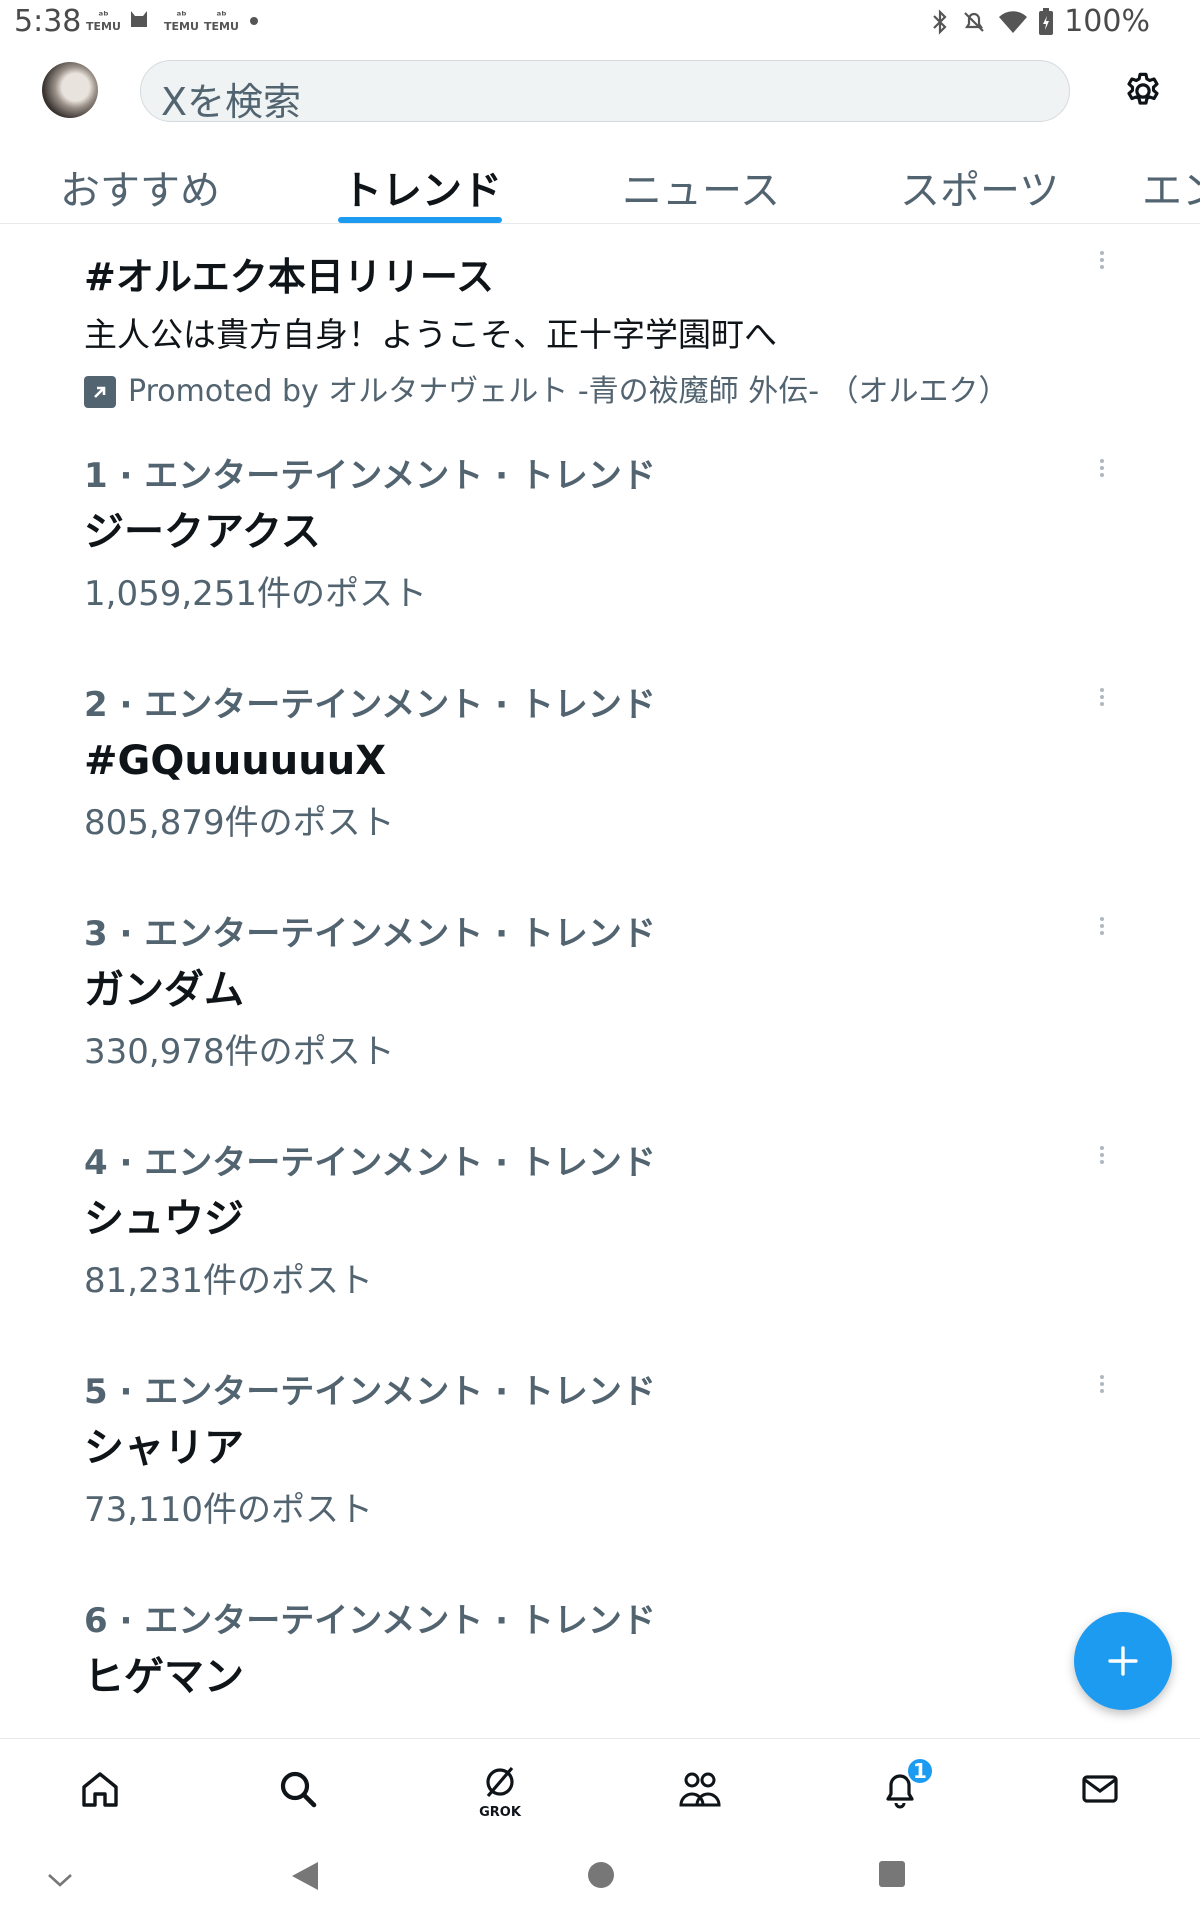 The width and height of the screenshot is (1200, 1920). I want to click on tab-news: ニュース, so click(701, 187).